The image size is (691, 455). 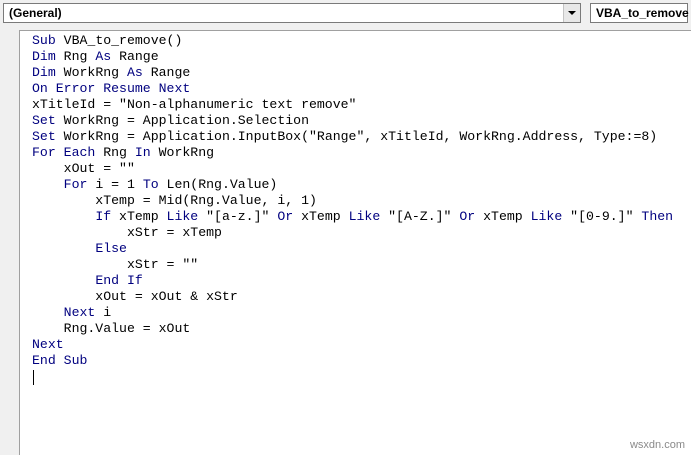 What do you see at coordinates (352, 281) in the screenshot?
I see `code-line: End If` at bounding box center [352, 281].